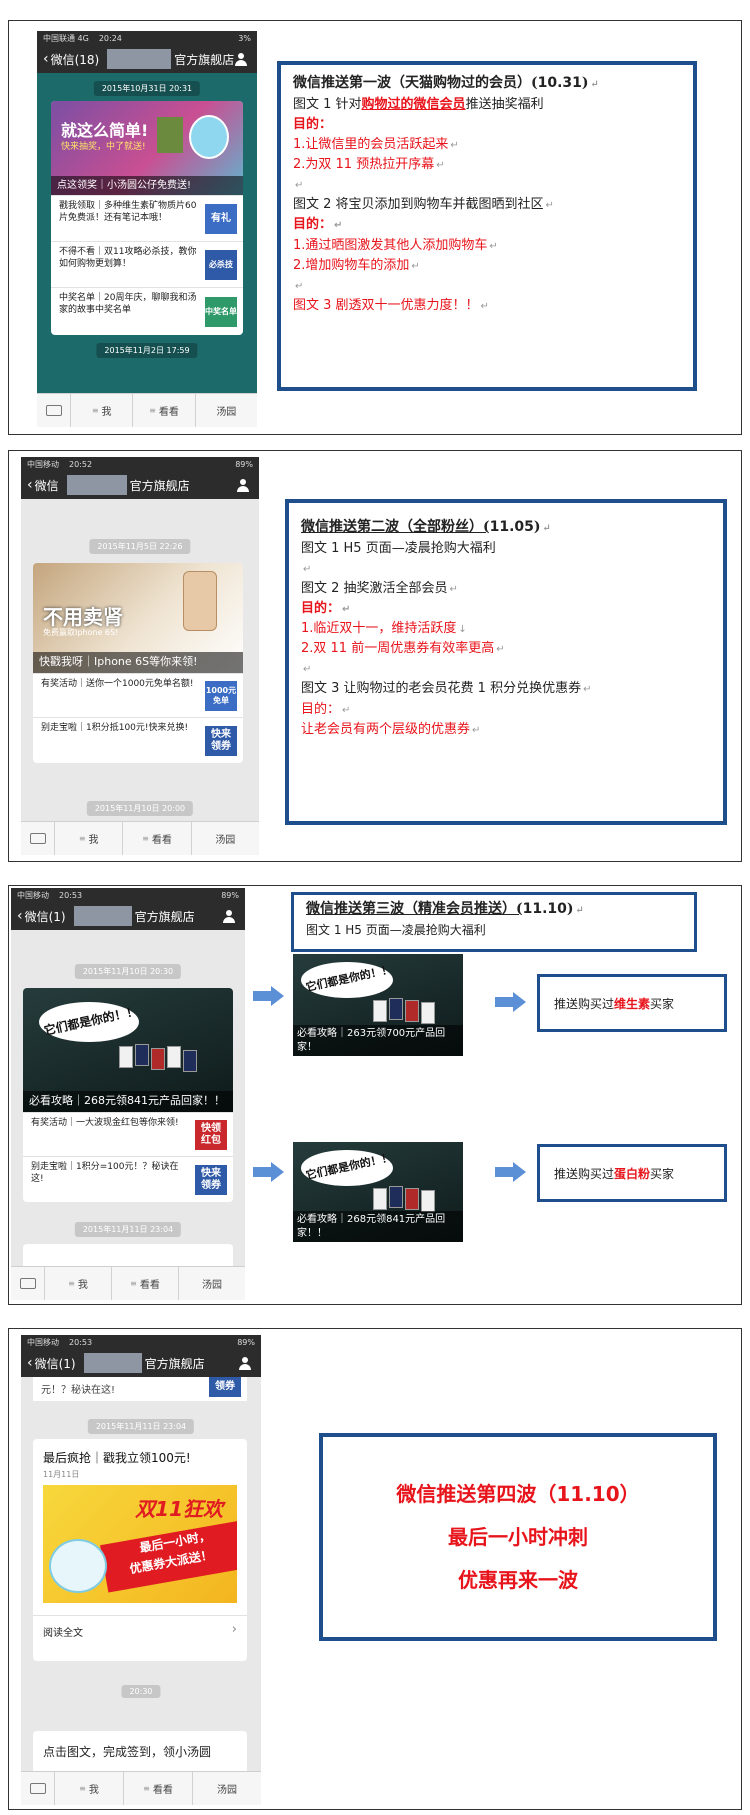  I want to click on article-banner: 它们都是你的！！ 必看攻略｜268元领841元产品回家！！, so click(128, 1050).